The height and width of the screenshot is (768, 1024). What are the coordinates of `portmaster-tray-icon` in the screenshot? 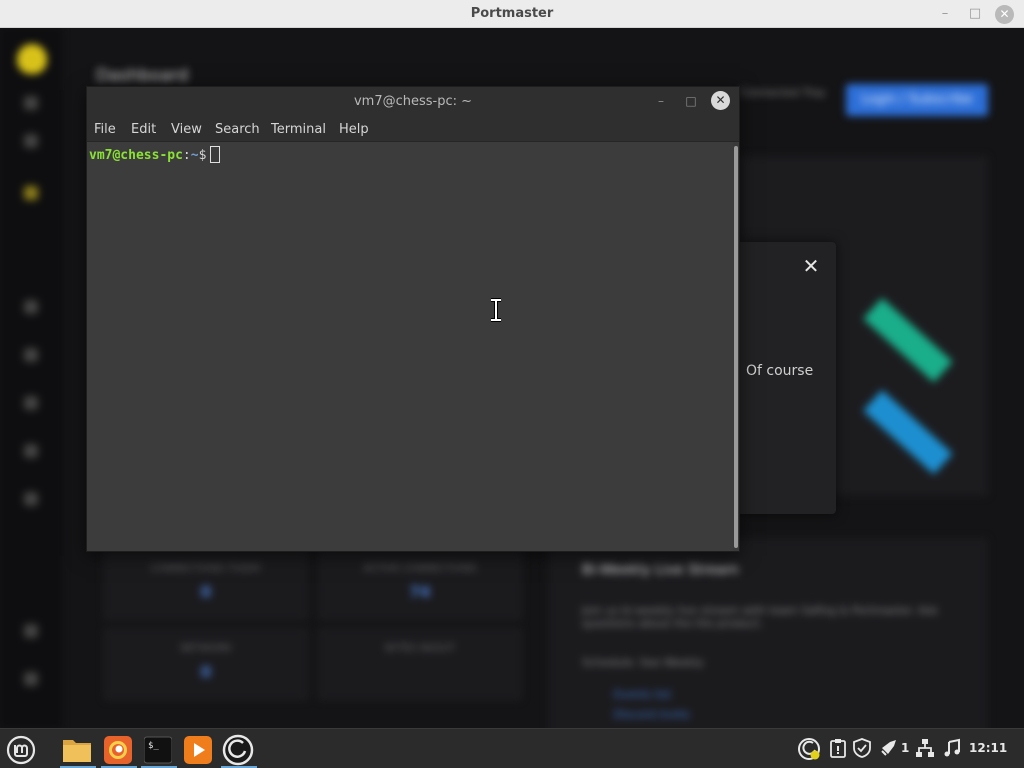 It's located at (809, 749).